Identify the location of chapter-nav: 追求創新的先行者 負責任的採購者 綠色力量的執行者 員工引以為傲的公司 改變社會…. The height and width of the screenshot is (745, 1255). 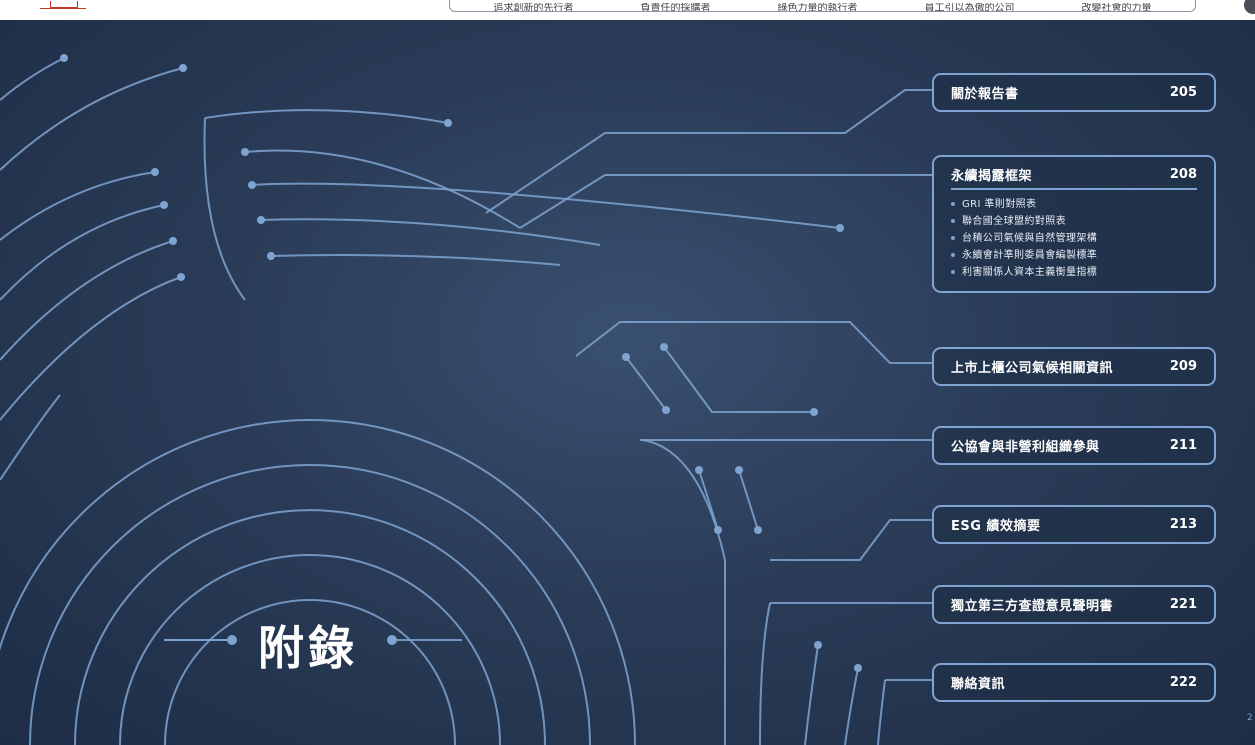
(822, 6).